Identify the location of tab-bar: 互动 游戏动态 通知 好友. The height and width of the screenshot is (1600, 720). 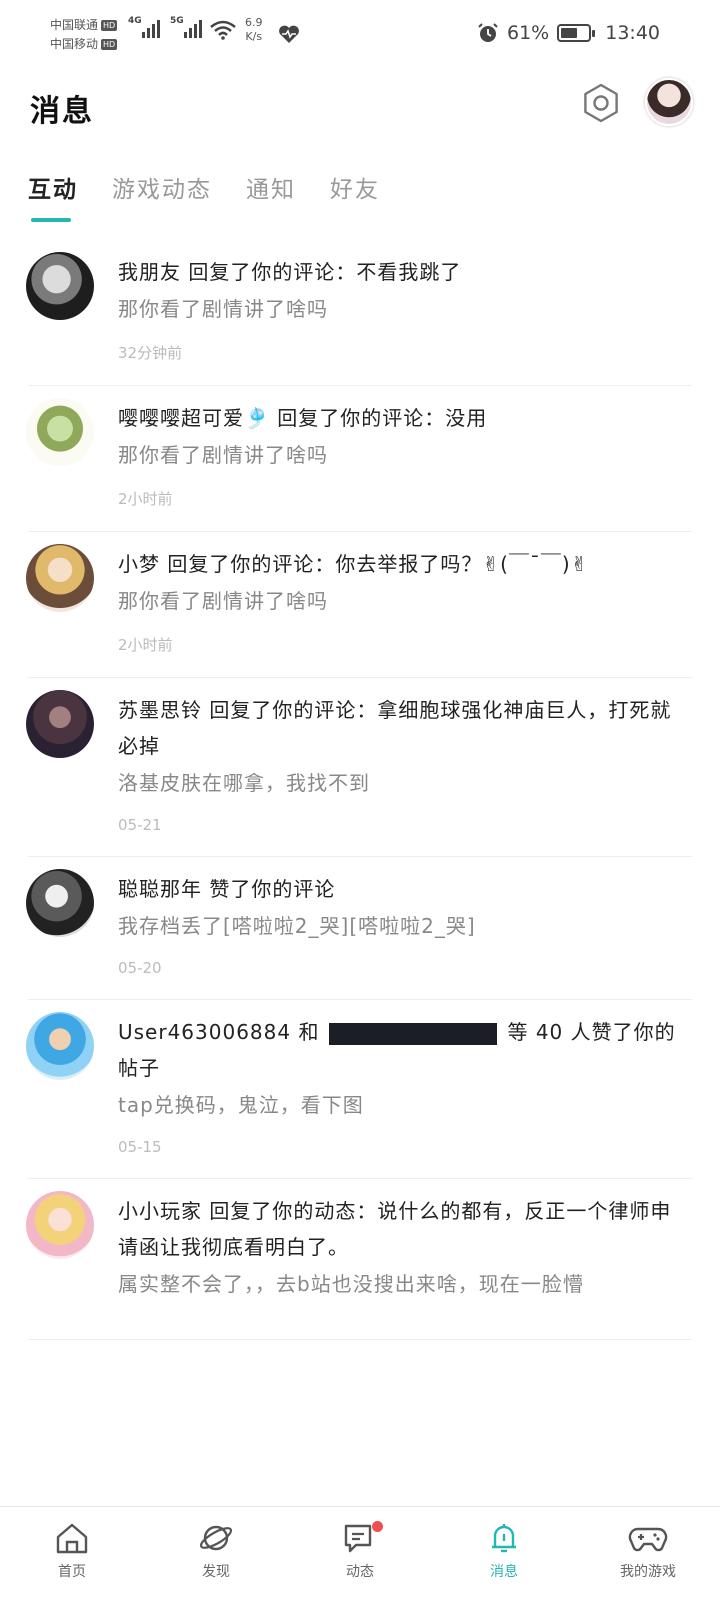
(204, 198).